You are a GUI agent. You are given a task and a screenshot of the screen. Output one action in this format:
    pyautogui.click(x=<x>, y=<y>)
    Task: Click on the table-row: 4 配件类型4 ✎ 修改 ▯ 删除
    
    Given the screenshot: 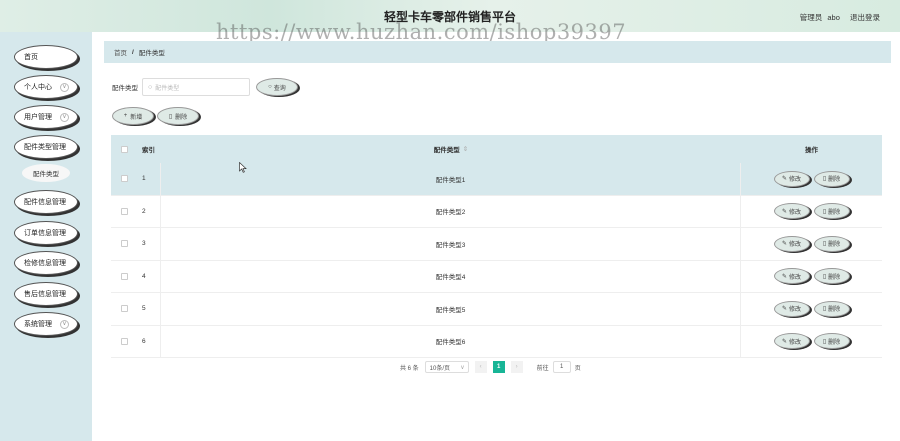 What is the action you would take?
    pyautogui.click(x=496, y=276)
    